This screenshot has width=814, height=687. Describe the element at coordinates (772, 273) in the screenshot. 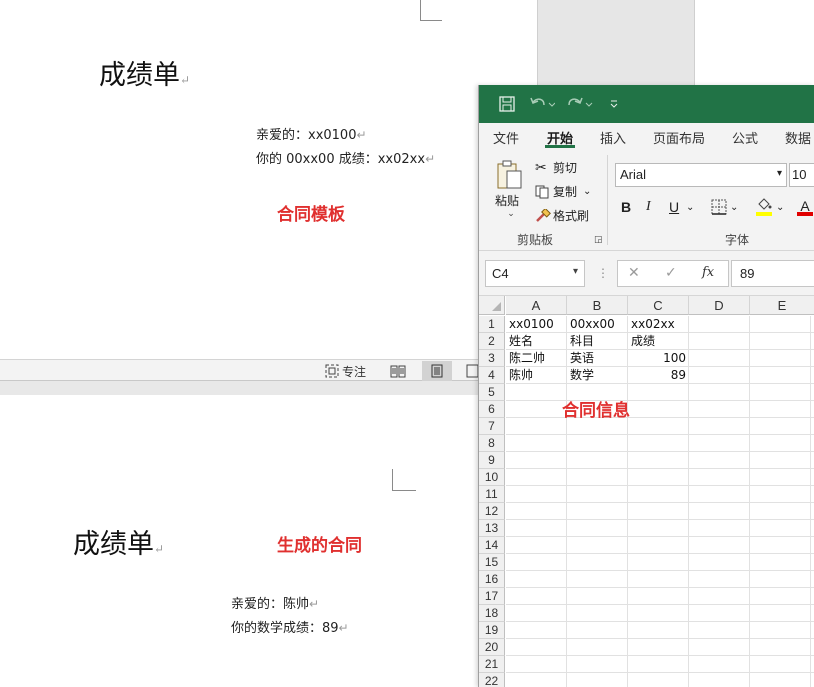

I see `formula-input: 89` at that location.